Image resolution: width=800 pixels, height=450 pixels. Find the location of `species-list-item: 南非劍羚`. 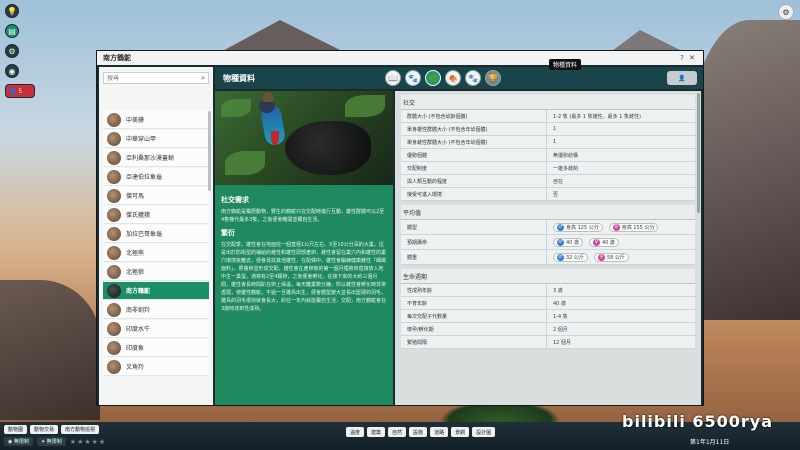

species-list-item: 南非劍羚 is located at coordinates (156, 310).